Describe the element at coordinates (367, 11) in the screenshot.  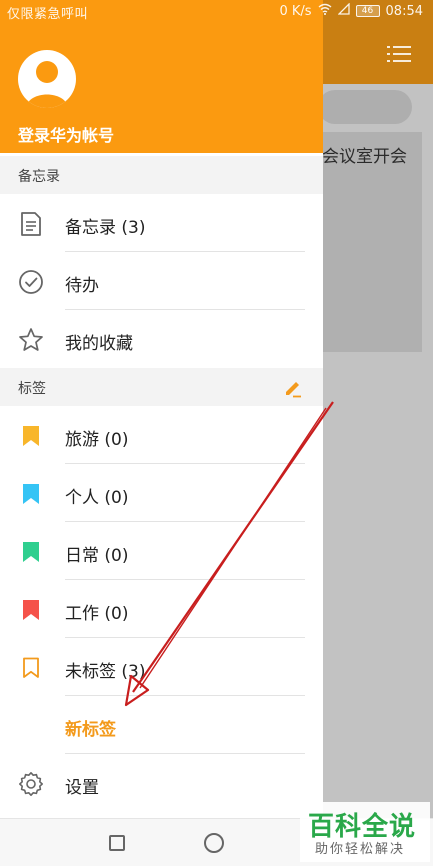
I see `battery-icon: 46` at that location.